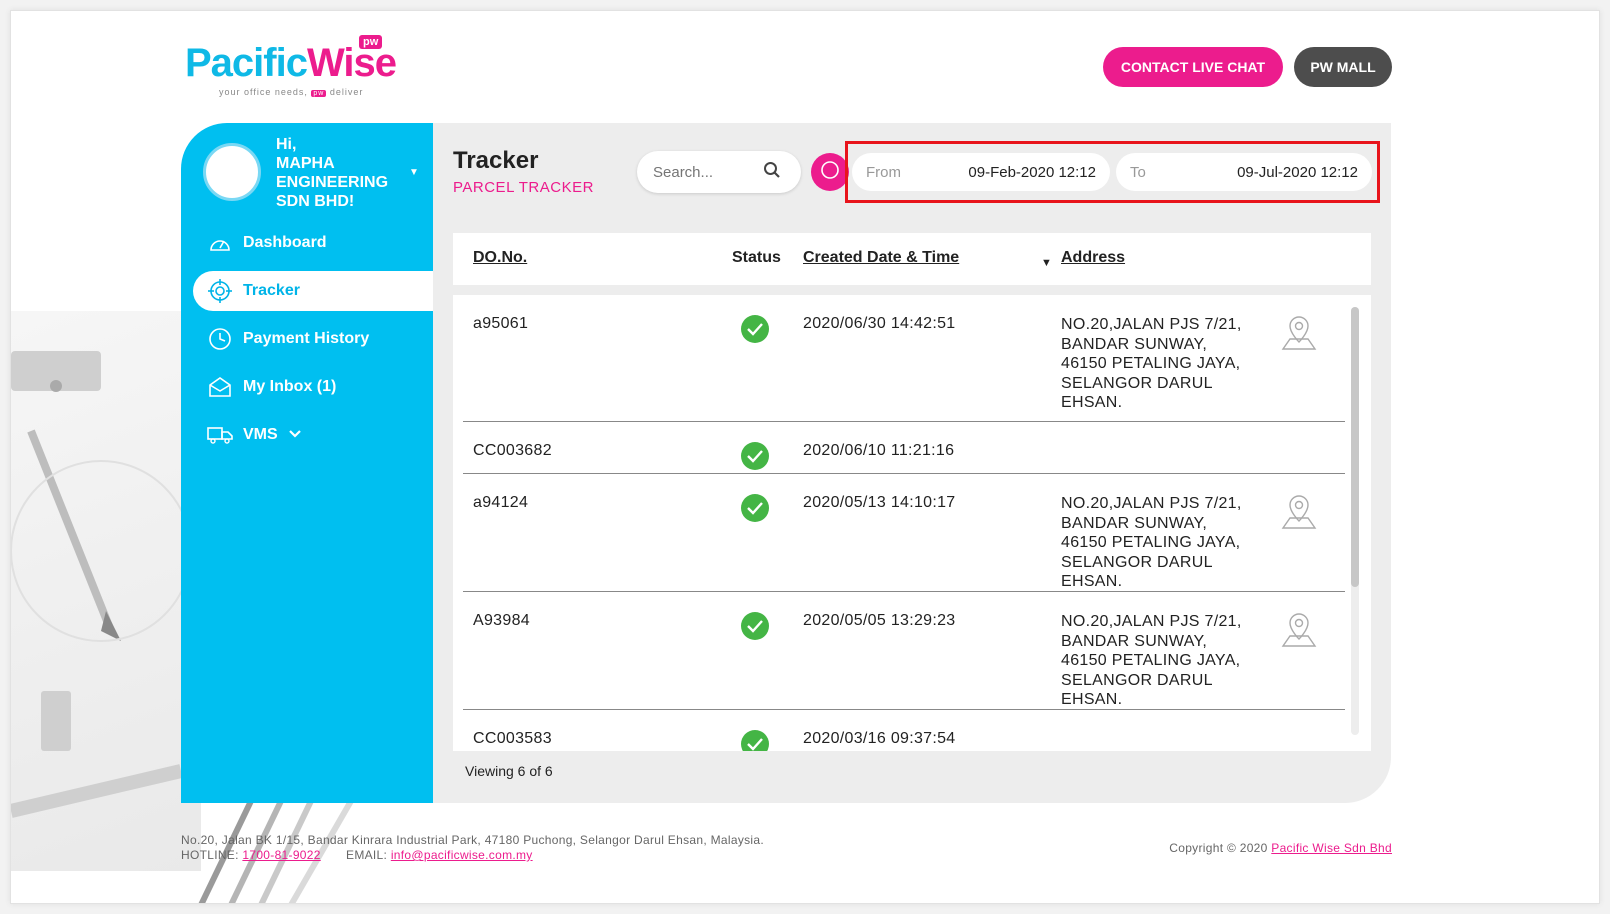  Describe the element at coordinates (1046, 262) in the screenshot. I see `sort-caret-icon: ▼` at that location.